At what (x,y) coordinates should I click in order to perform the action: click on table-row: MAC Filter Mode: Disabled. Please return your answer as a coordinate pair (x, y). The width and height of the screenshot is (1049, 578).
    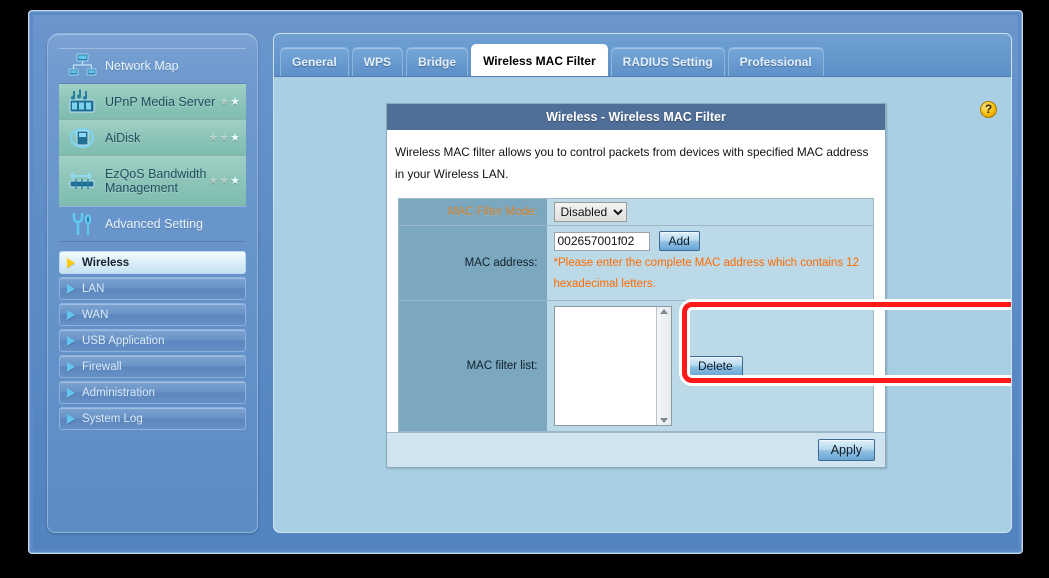
    Looking at the image, I should click on (636, 212).